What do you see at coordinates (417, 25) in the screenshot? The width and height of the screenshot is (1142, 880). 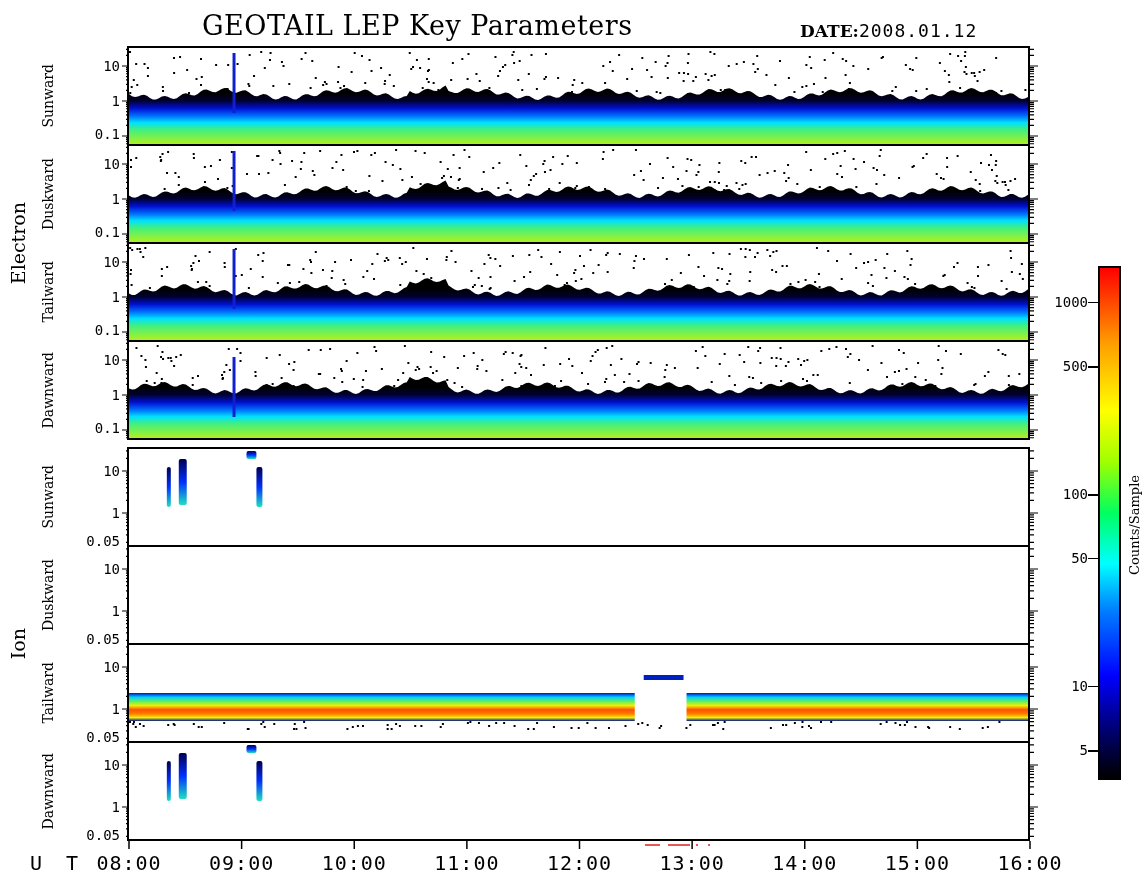 I see `plot-title: GEOTAIL LEP Key Parameters` at bounding box center [417, 25].